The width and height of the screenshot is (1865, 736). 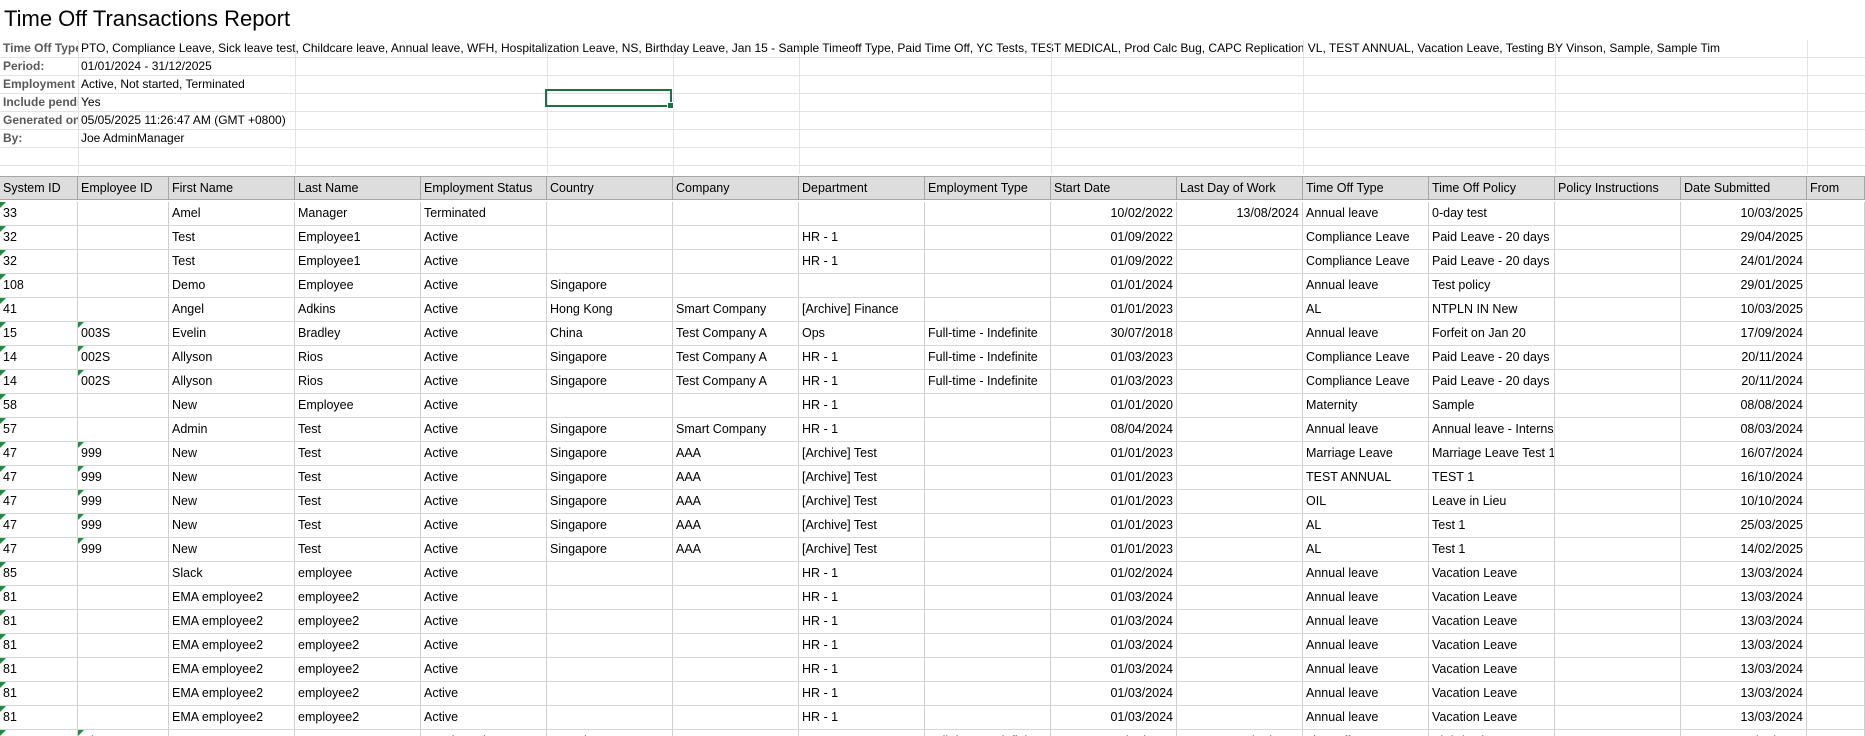 What do you see at coordinates (1114, 525) in the screenshot?
I see `cell-start-date: 01/01/2023` at bounding box center [1114, 525].